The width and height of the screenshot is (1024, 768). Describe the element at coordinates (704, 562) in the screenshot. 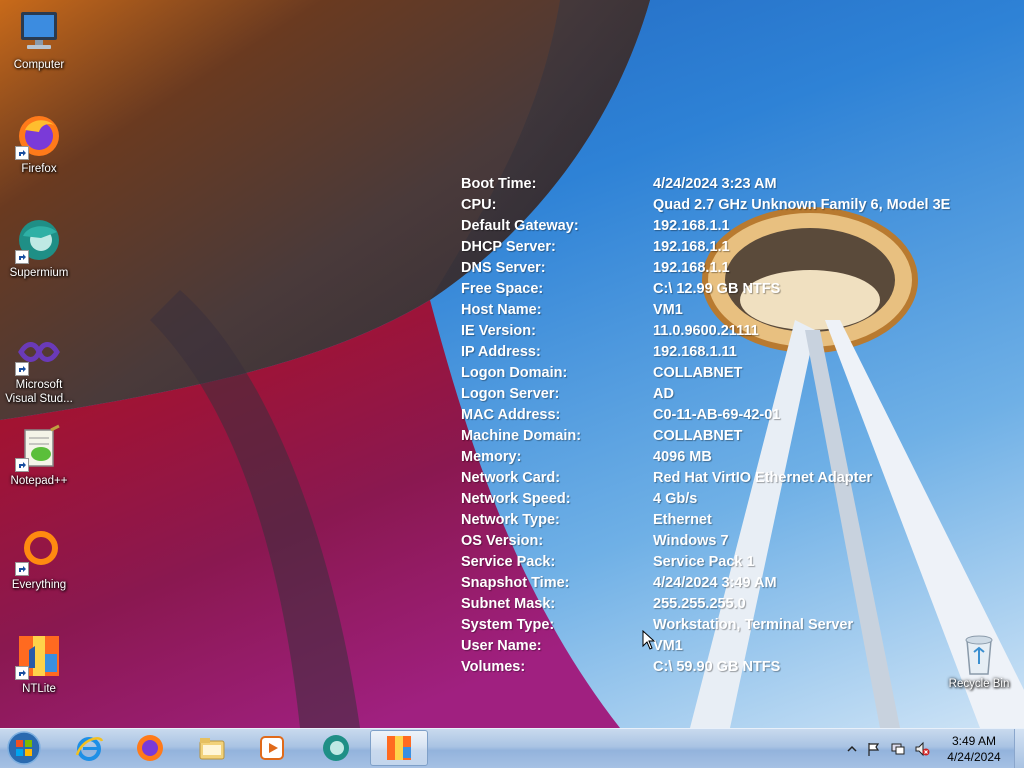

I see `bginfo-value: Service Pack 1` at that location.